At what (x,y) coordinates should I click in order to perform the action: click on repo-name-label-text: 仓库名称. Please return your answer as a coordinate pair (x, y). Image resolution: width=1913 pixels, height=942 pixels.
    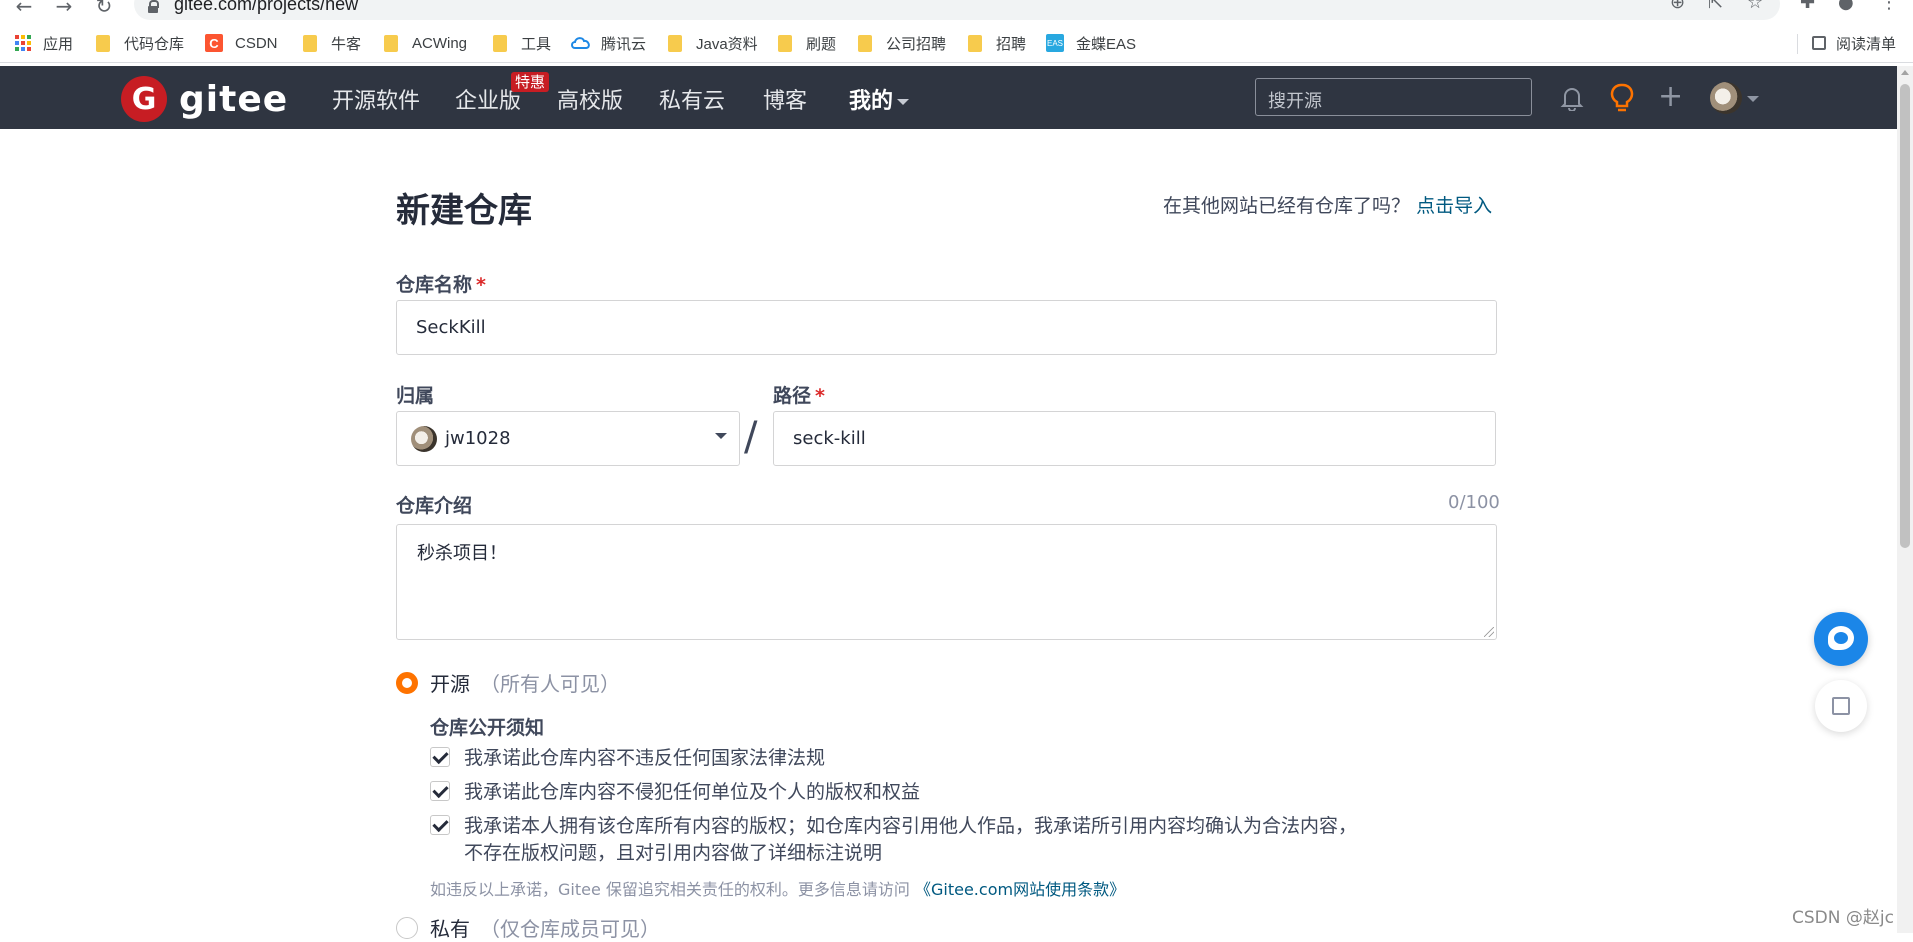
    Looking at the image, I should click on (434, 285).